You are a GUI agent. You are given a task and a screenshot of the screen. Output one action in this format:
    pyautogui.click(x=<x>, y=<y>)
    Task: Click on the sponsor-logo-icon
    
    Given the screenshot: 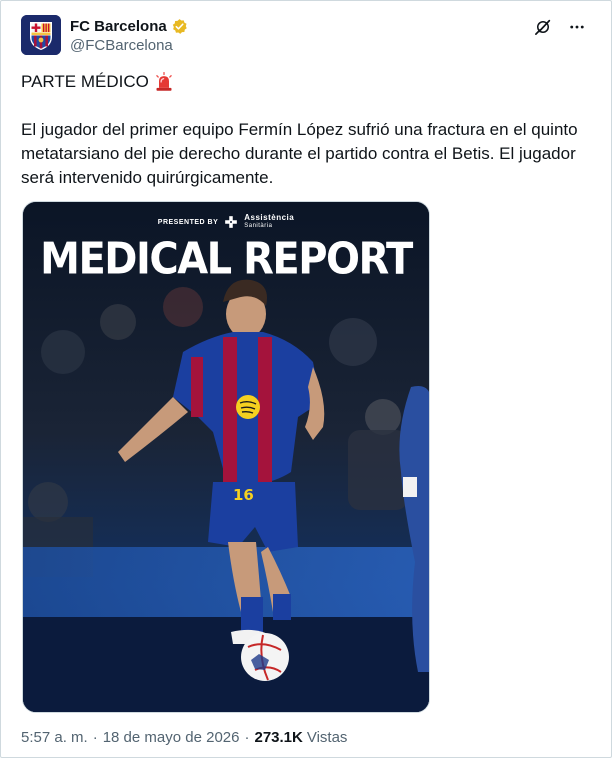 What is the action you would take?
    pyautogui.click(x=231, y=222)
    